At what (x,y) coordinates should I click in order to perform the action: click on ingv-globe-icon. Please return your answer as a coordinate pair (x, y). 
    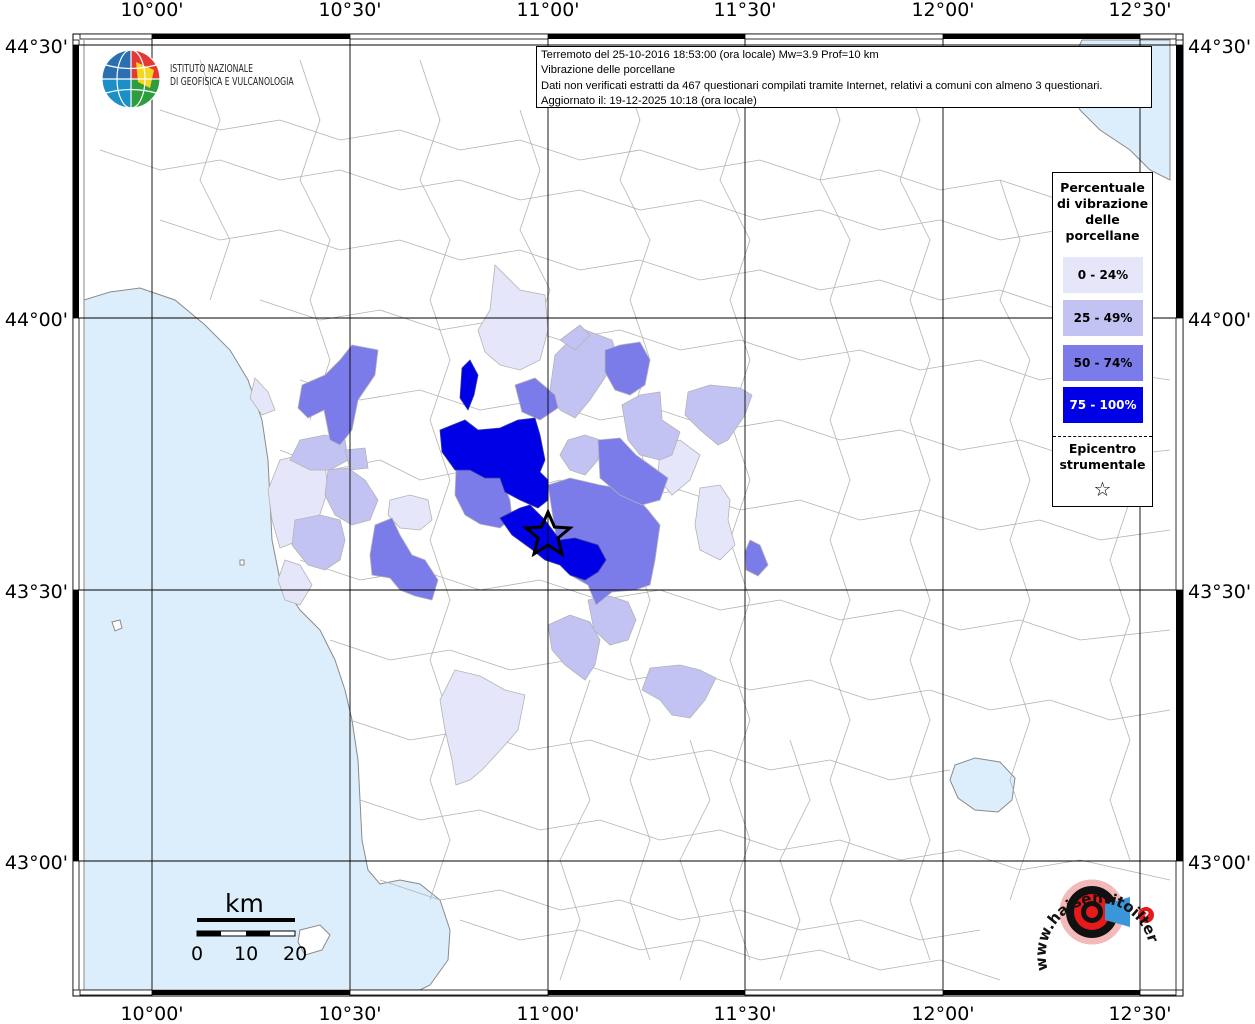
    Looking at the image, I should click on (131, 79).